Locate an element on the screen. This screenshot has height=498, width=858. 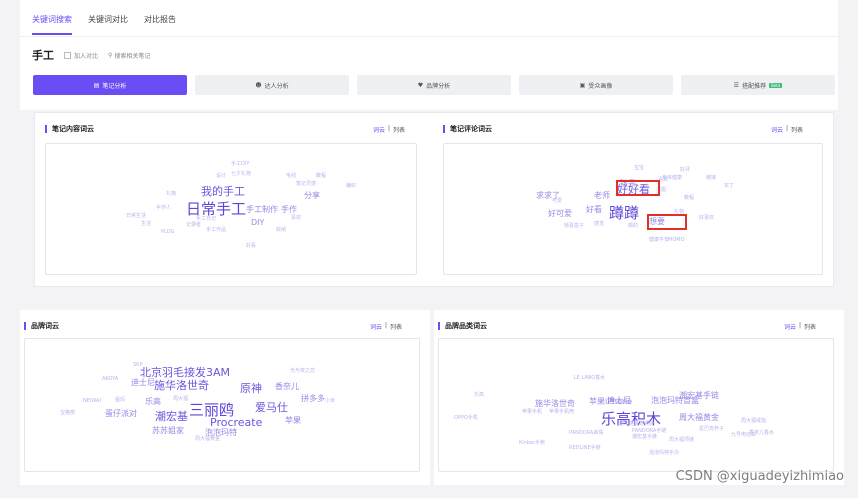
cloud-word: 可爱 is located at coordinates (557, 201).